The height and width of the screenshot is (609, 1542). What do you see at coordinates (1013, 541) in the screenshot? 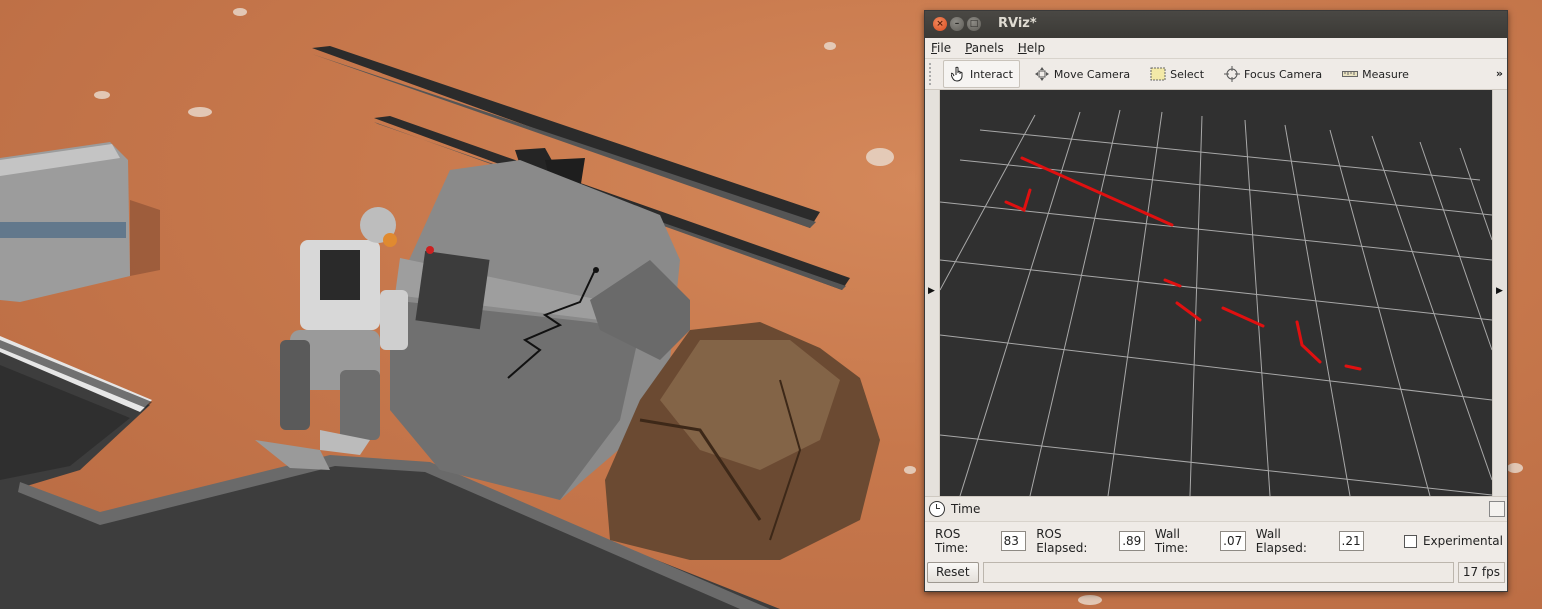
I see `ros-time-field: 83` at bounding box center [1013, 541].